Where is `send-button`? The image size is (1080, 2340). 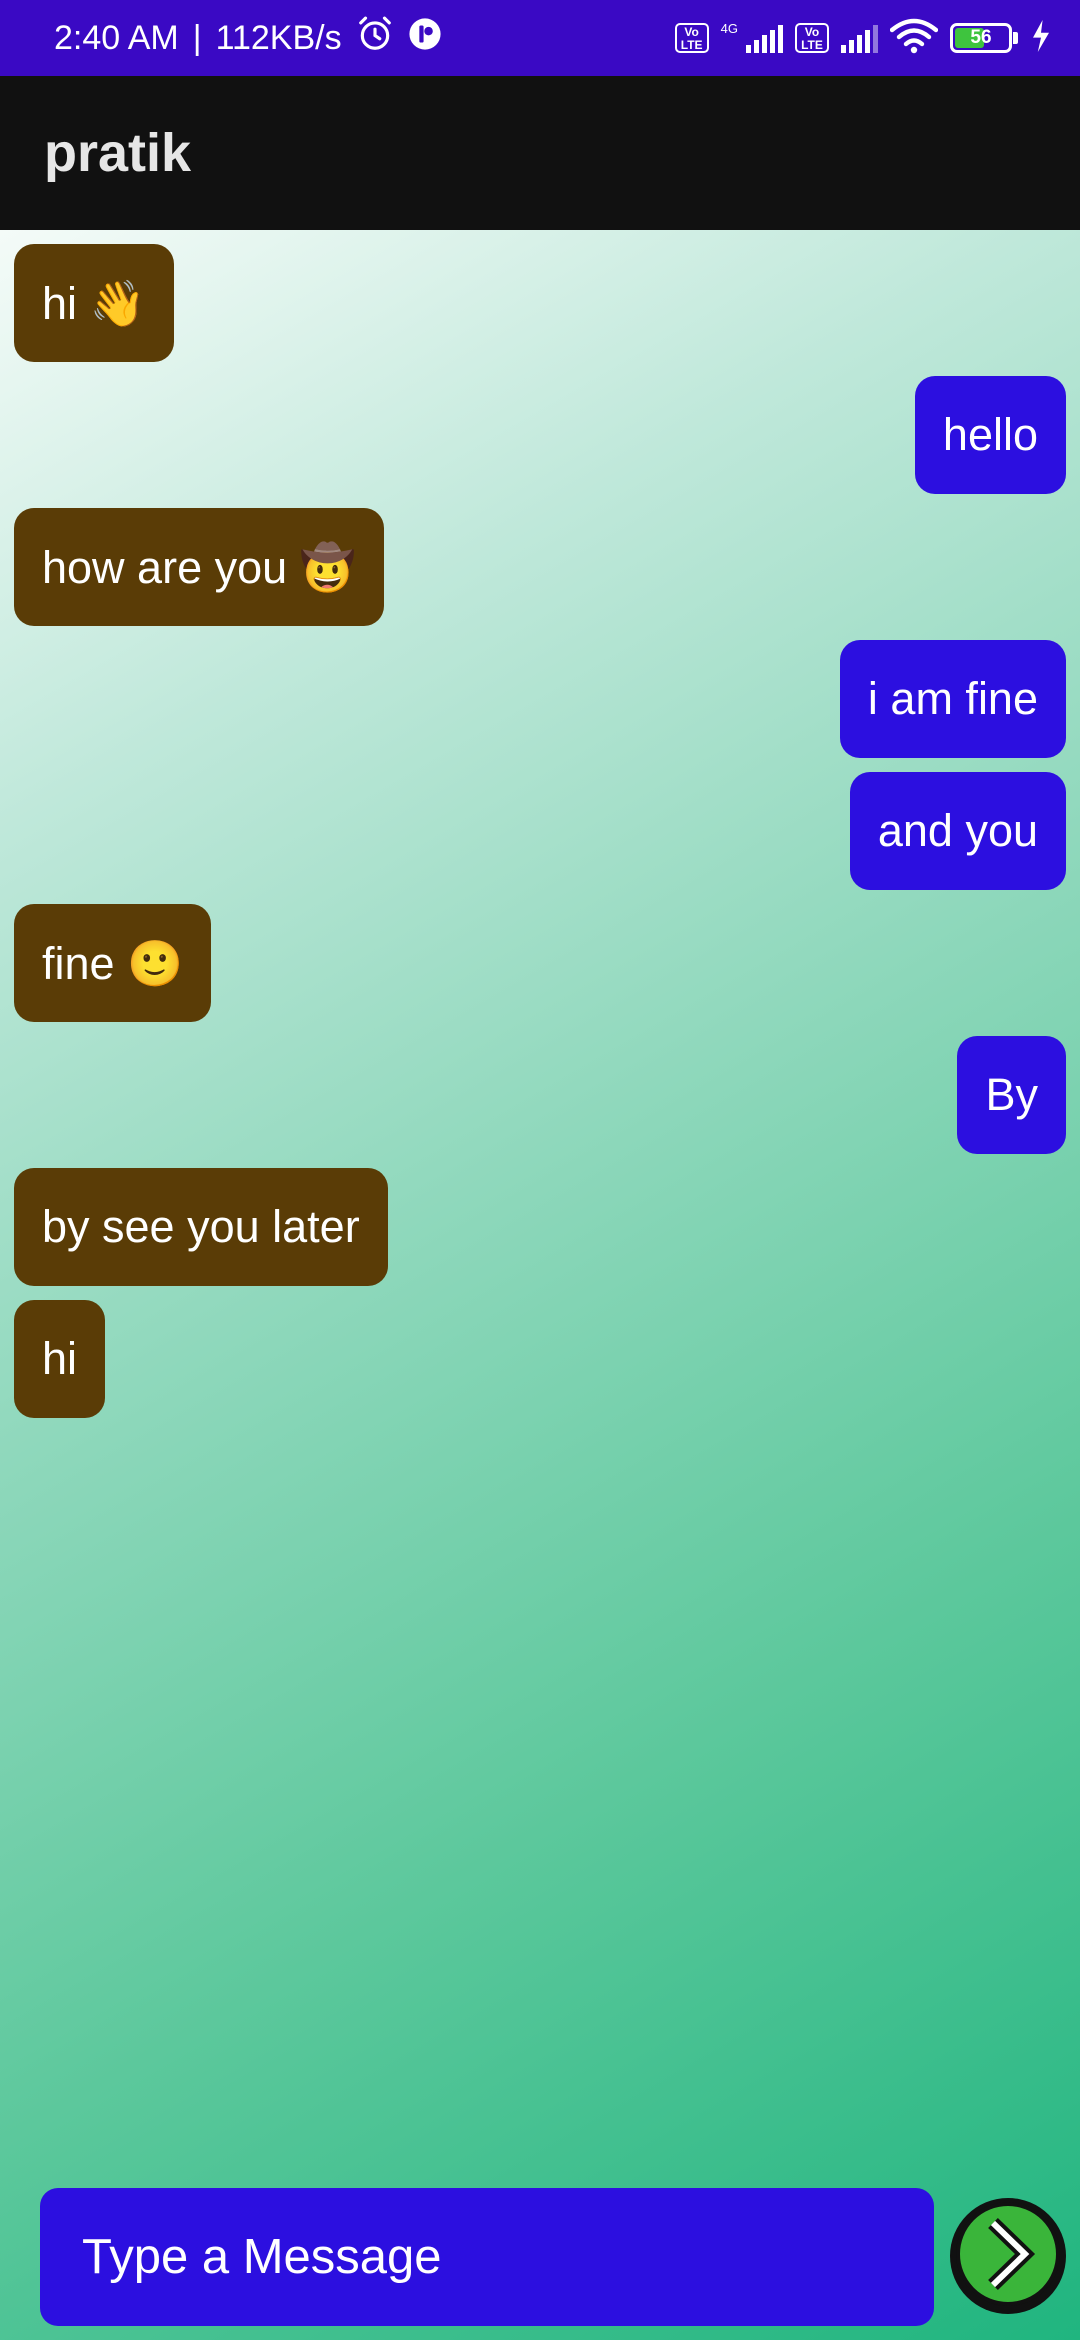
send-button is located at coordinates (1008, 2256).